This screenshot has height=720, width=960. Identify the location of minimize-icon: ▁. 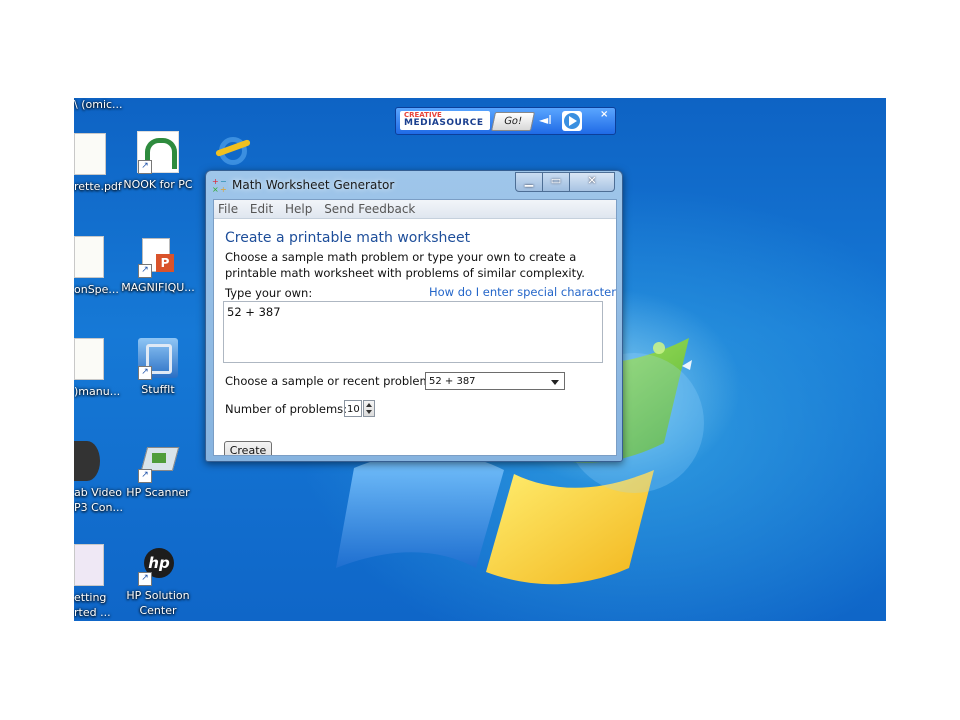
(529, 180).